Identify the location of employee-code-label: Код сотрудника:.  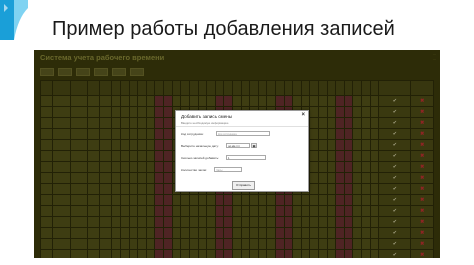
(192, 134).